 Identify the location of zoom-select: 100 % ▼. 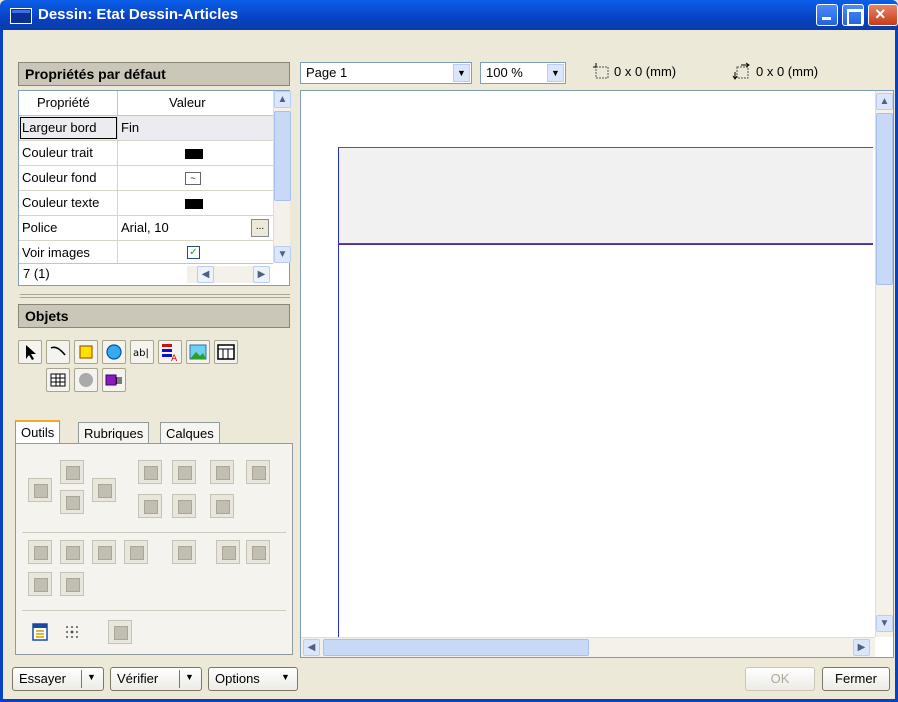
(523, 73).